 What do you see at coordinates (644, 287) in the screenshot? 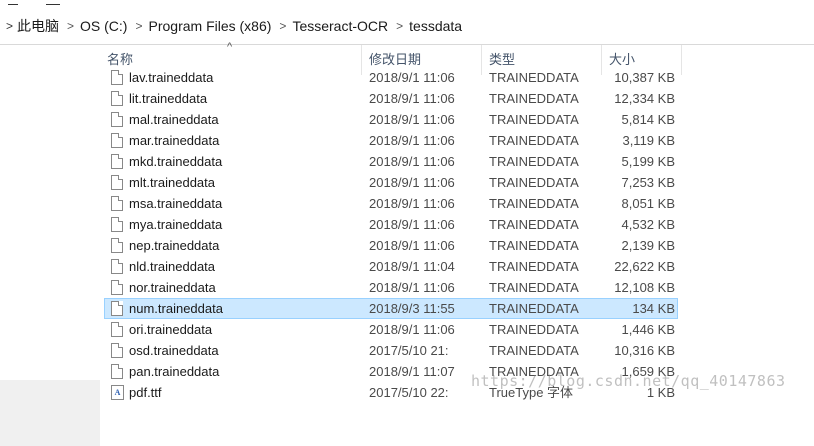
I see `file-size: 12,108 KB` at bounding box center [644, 287].